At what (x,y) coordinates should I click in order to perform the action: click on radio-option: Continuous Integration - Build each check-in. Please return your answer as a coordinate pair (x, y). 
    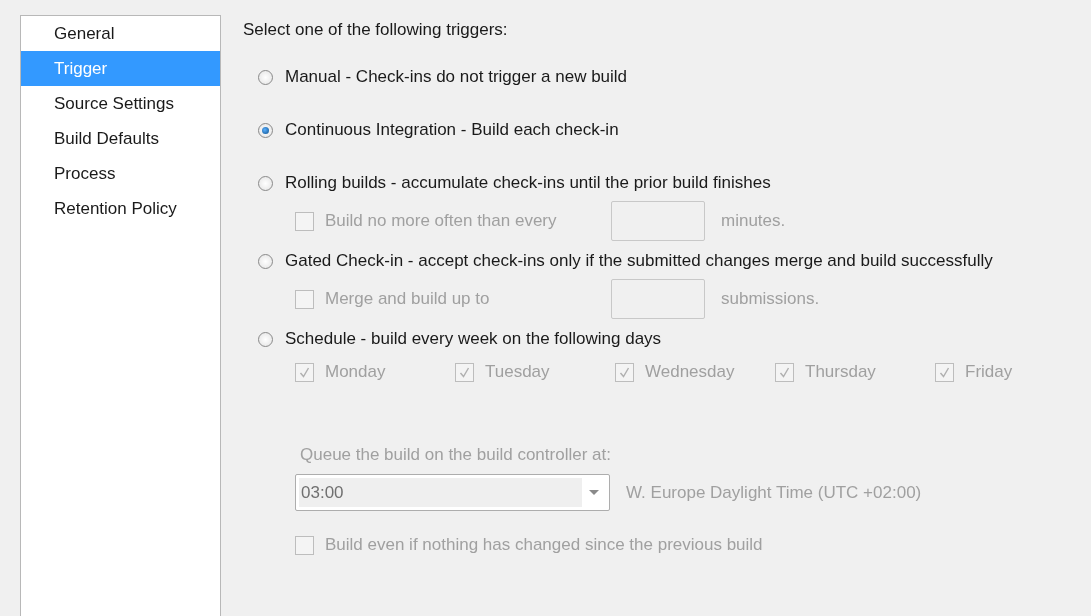
    Looking at the image, I should click on (674, 130).